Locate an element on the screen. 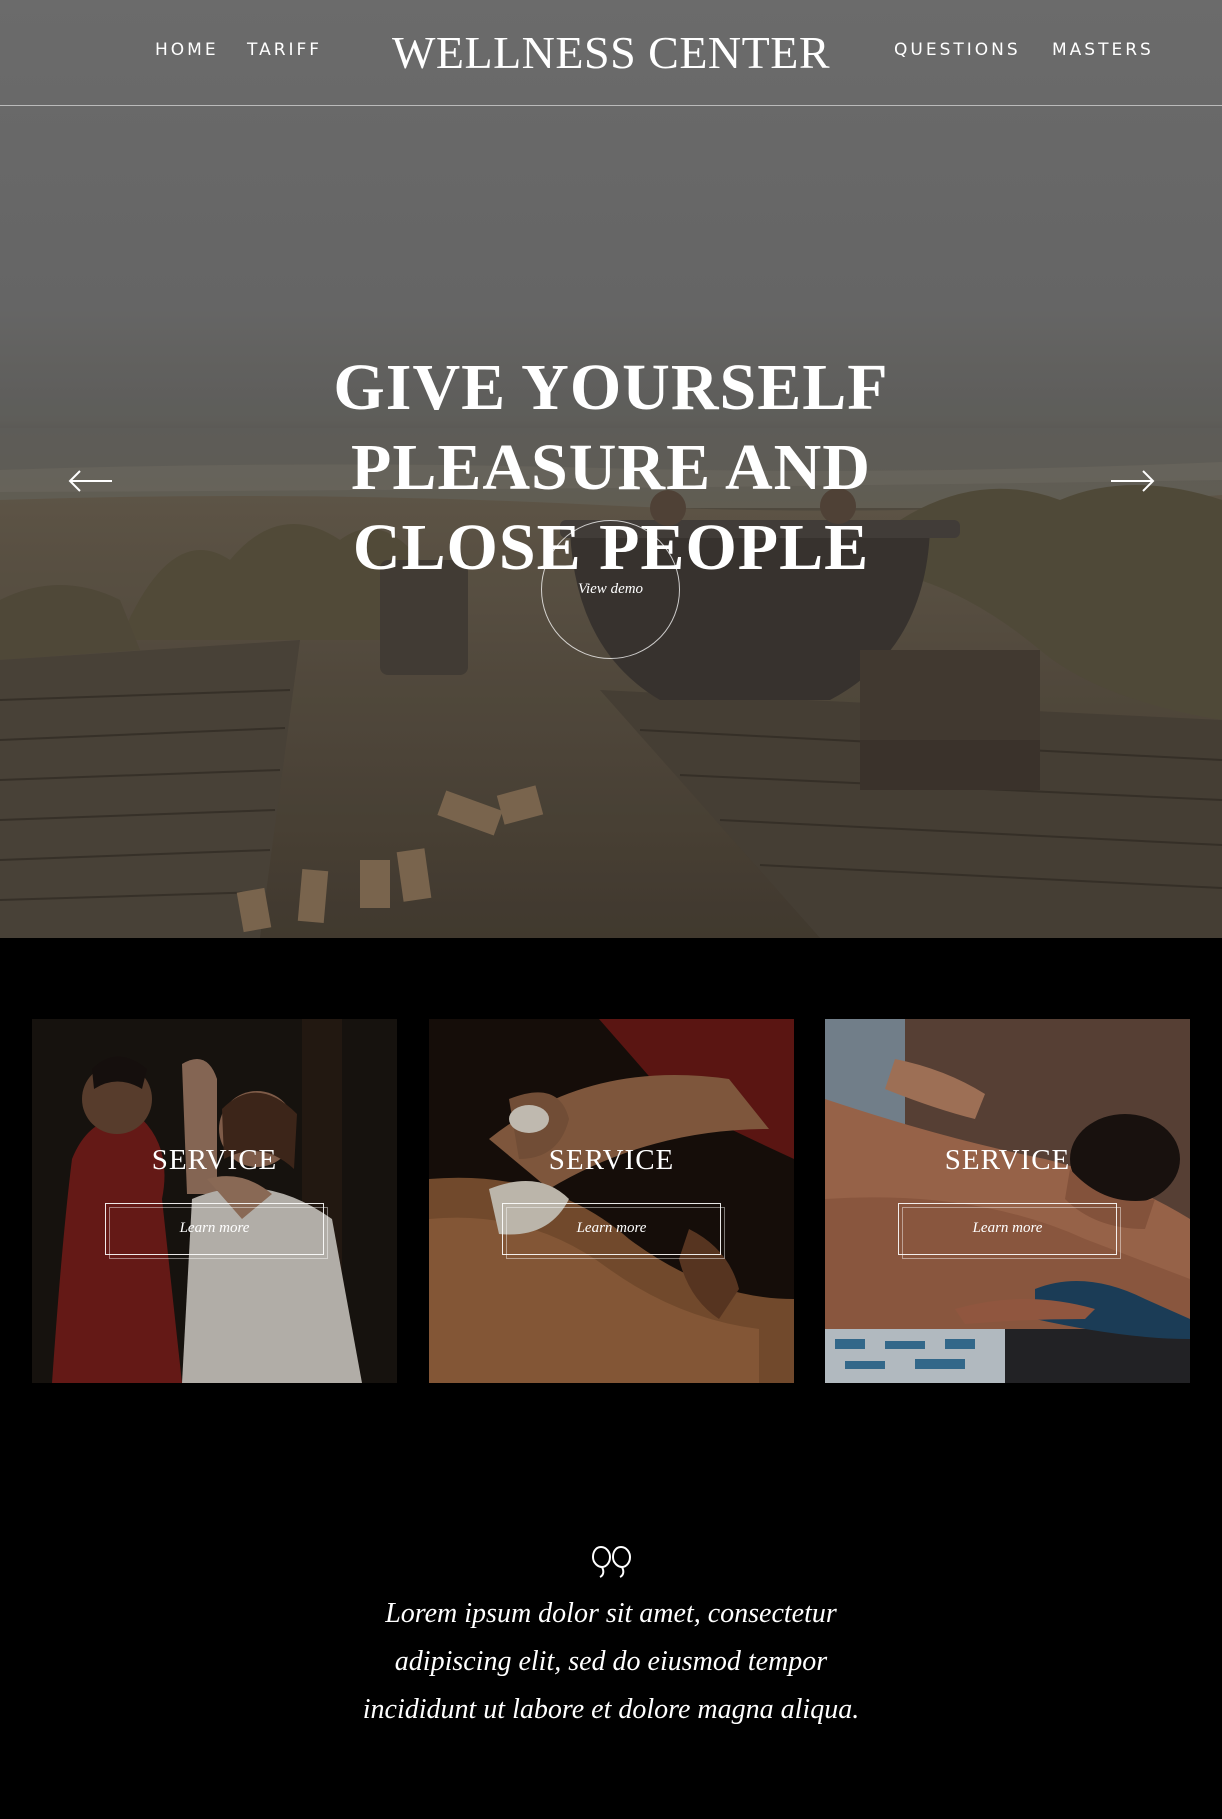  quote-icon is located at coordinates (611, 1562).